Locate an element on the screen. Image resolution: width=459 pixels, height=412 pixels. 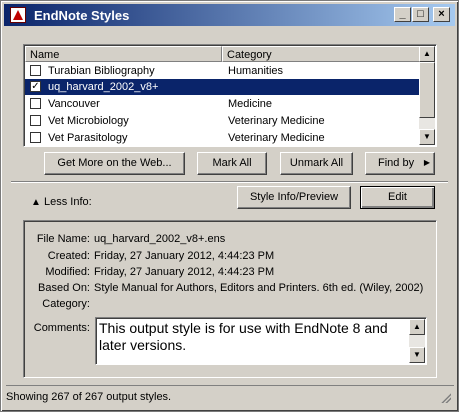
list-header: Name Category is located at coordinates (223, 54).